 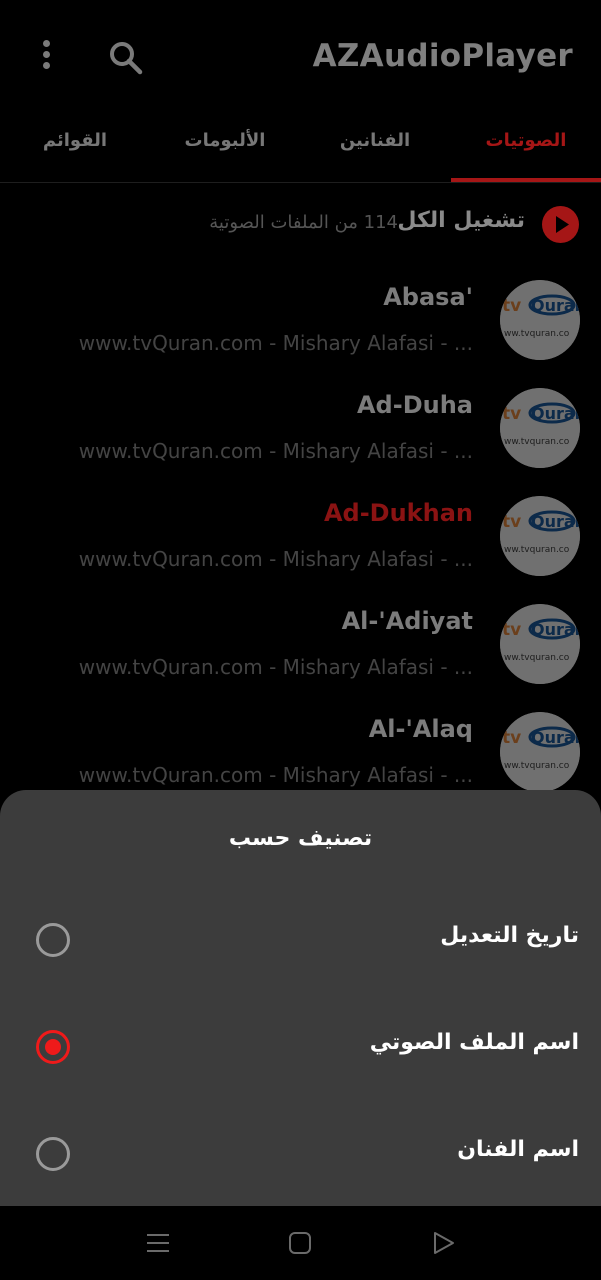 I want to click on app-title: AZAudioPlayer, so click(x=442, y=56).